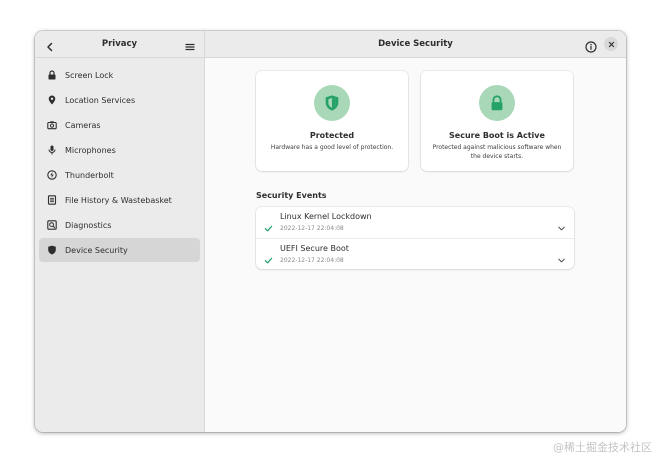 The image size is (660, 468). Describe the element at coordinates (88, 225) in the screenshot. I see `sidebar-item-label: Diagnostics` at that location.